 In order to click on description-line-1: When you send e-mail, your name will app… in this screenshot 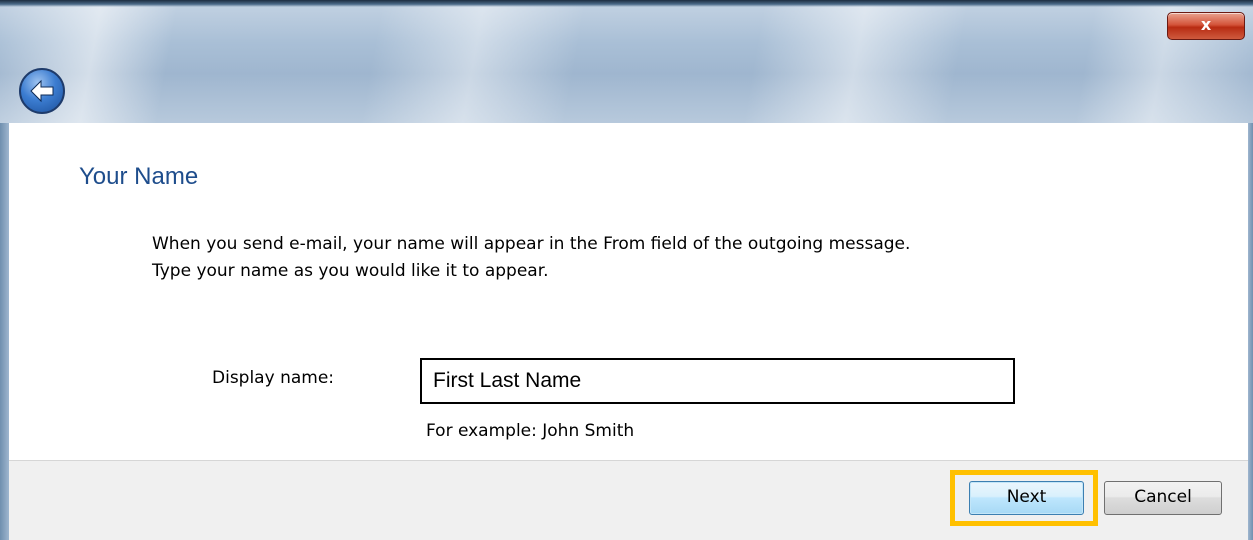, I will do `click(531, 244)`.